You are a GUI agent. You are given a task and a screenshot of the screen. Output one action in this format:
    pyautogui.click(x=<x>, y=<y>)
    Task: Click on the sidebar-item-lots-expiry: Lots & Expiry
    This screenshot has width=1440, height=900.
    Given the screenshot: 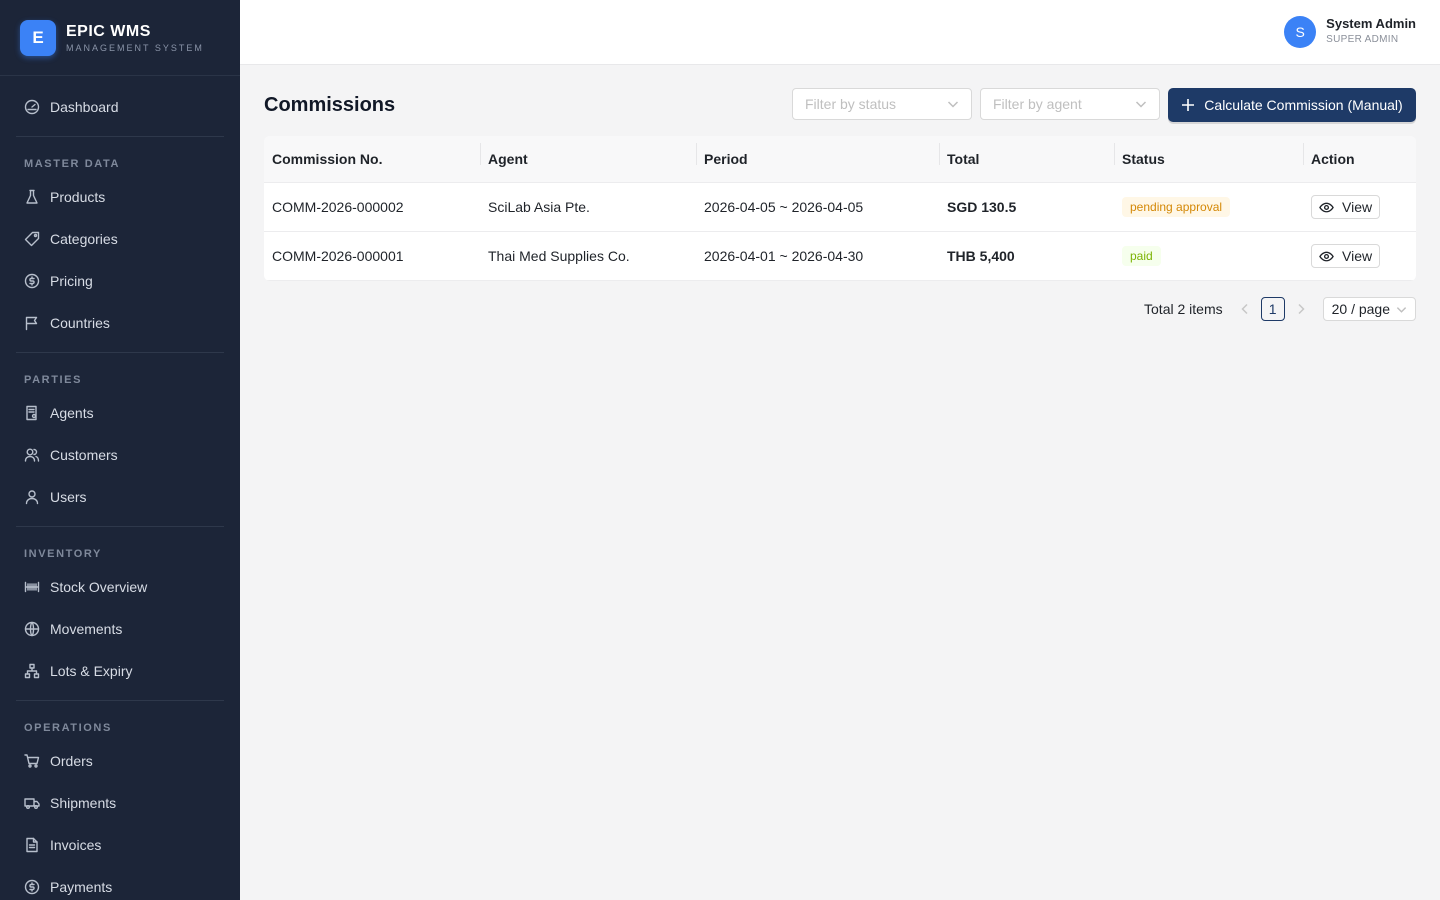 What is the action you would take?
    pyautogui.click(x=120, y=671)
    